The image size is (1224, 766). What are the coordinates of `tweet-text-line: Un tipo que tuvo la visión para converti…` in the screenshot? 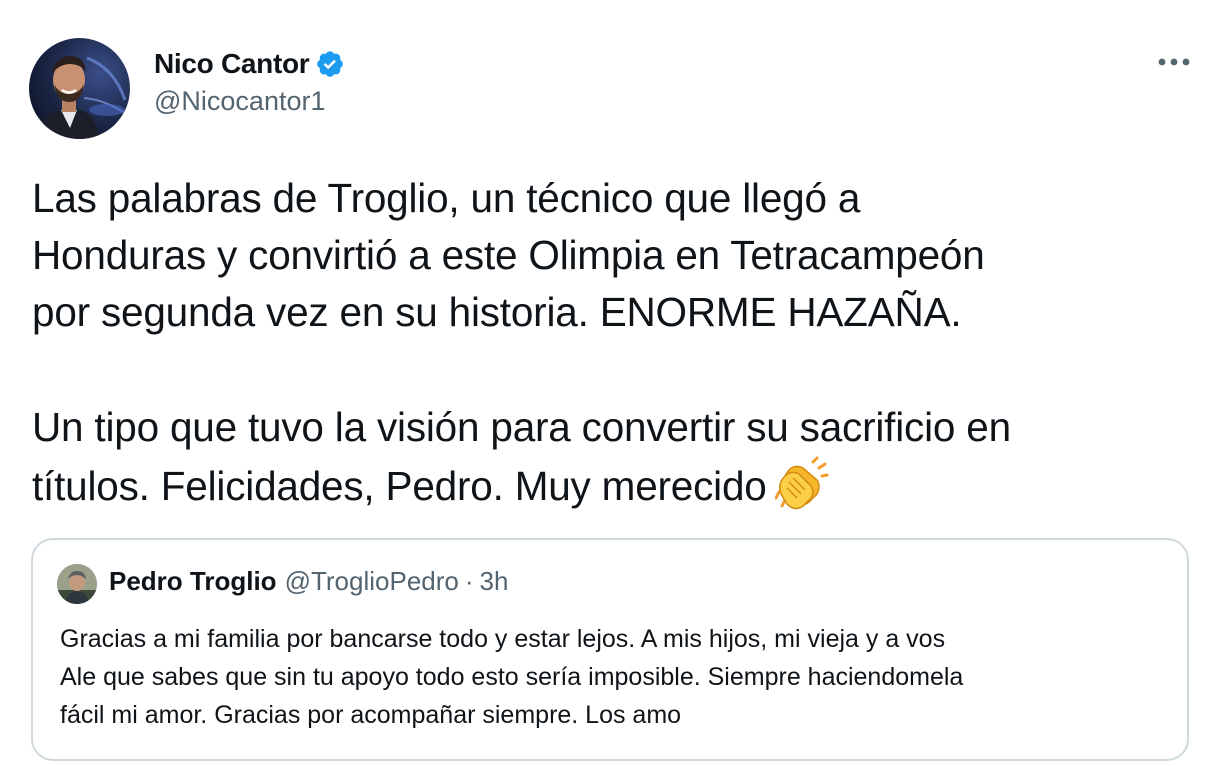 It's located at (521, 427).